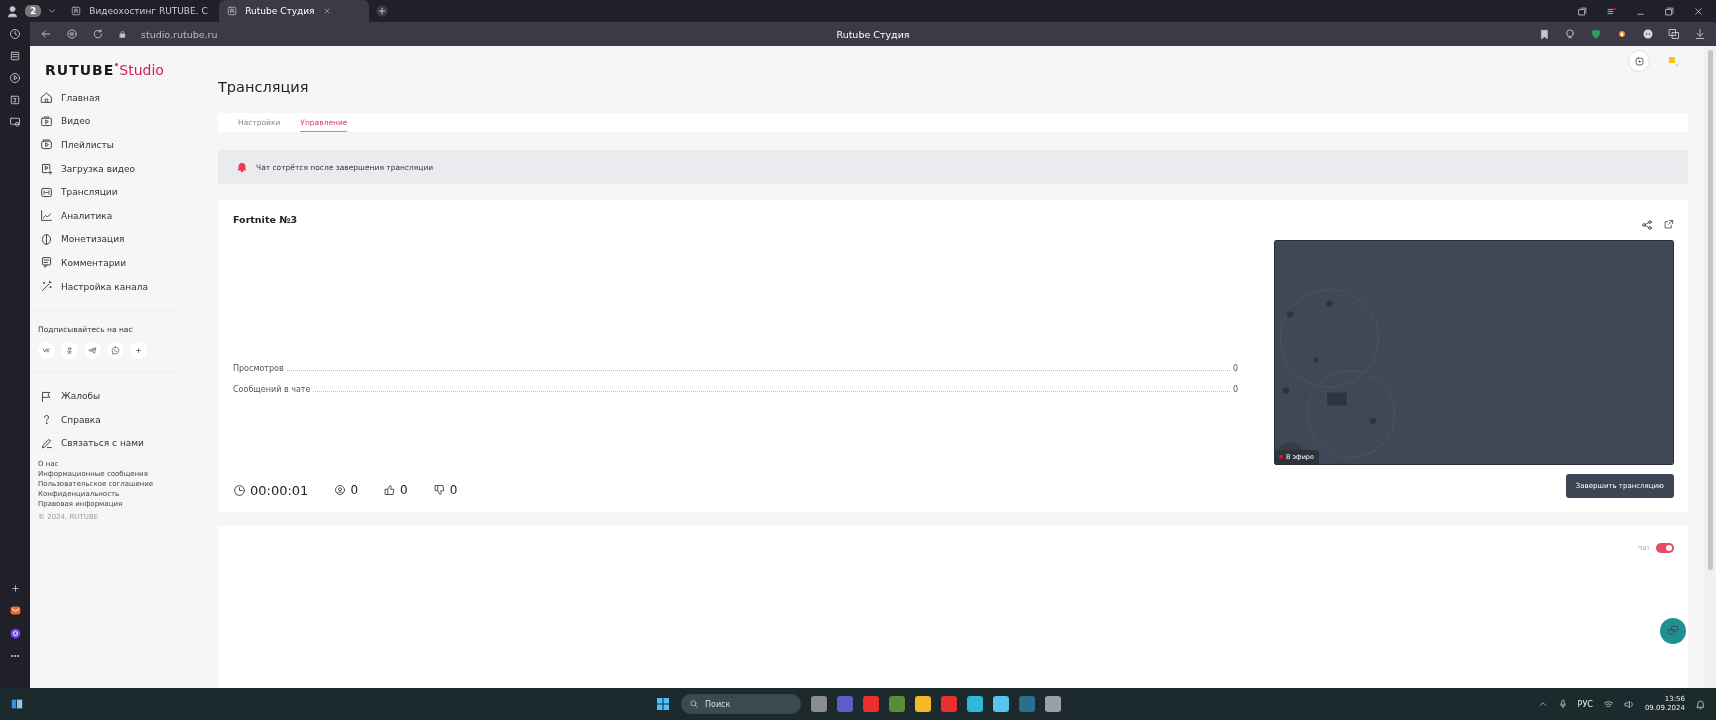 This screenshot has height=720, width=1716. What do you see at coordinates (12, 11) in the screenshot?
I see `profile-icon` at bounding box center [12, 11].